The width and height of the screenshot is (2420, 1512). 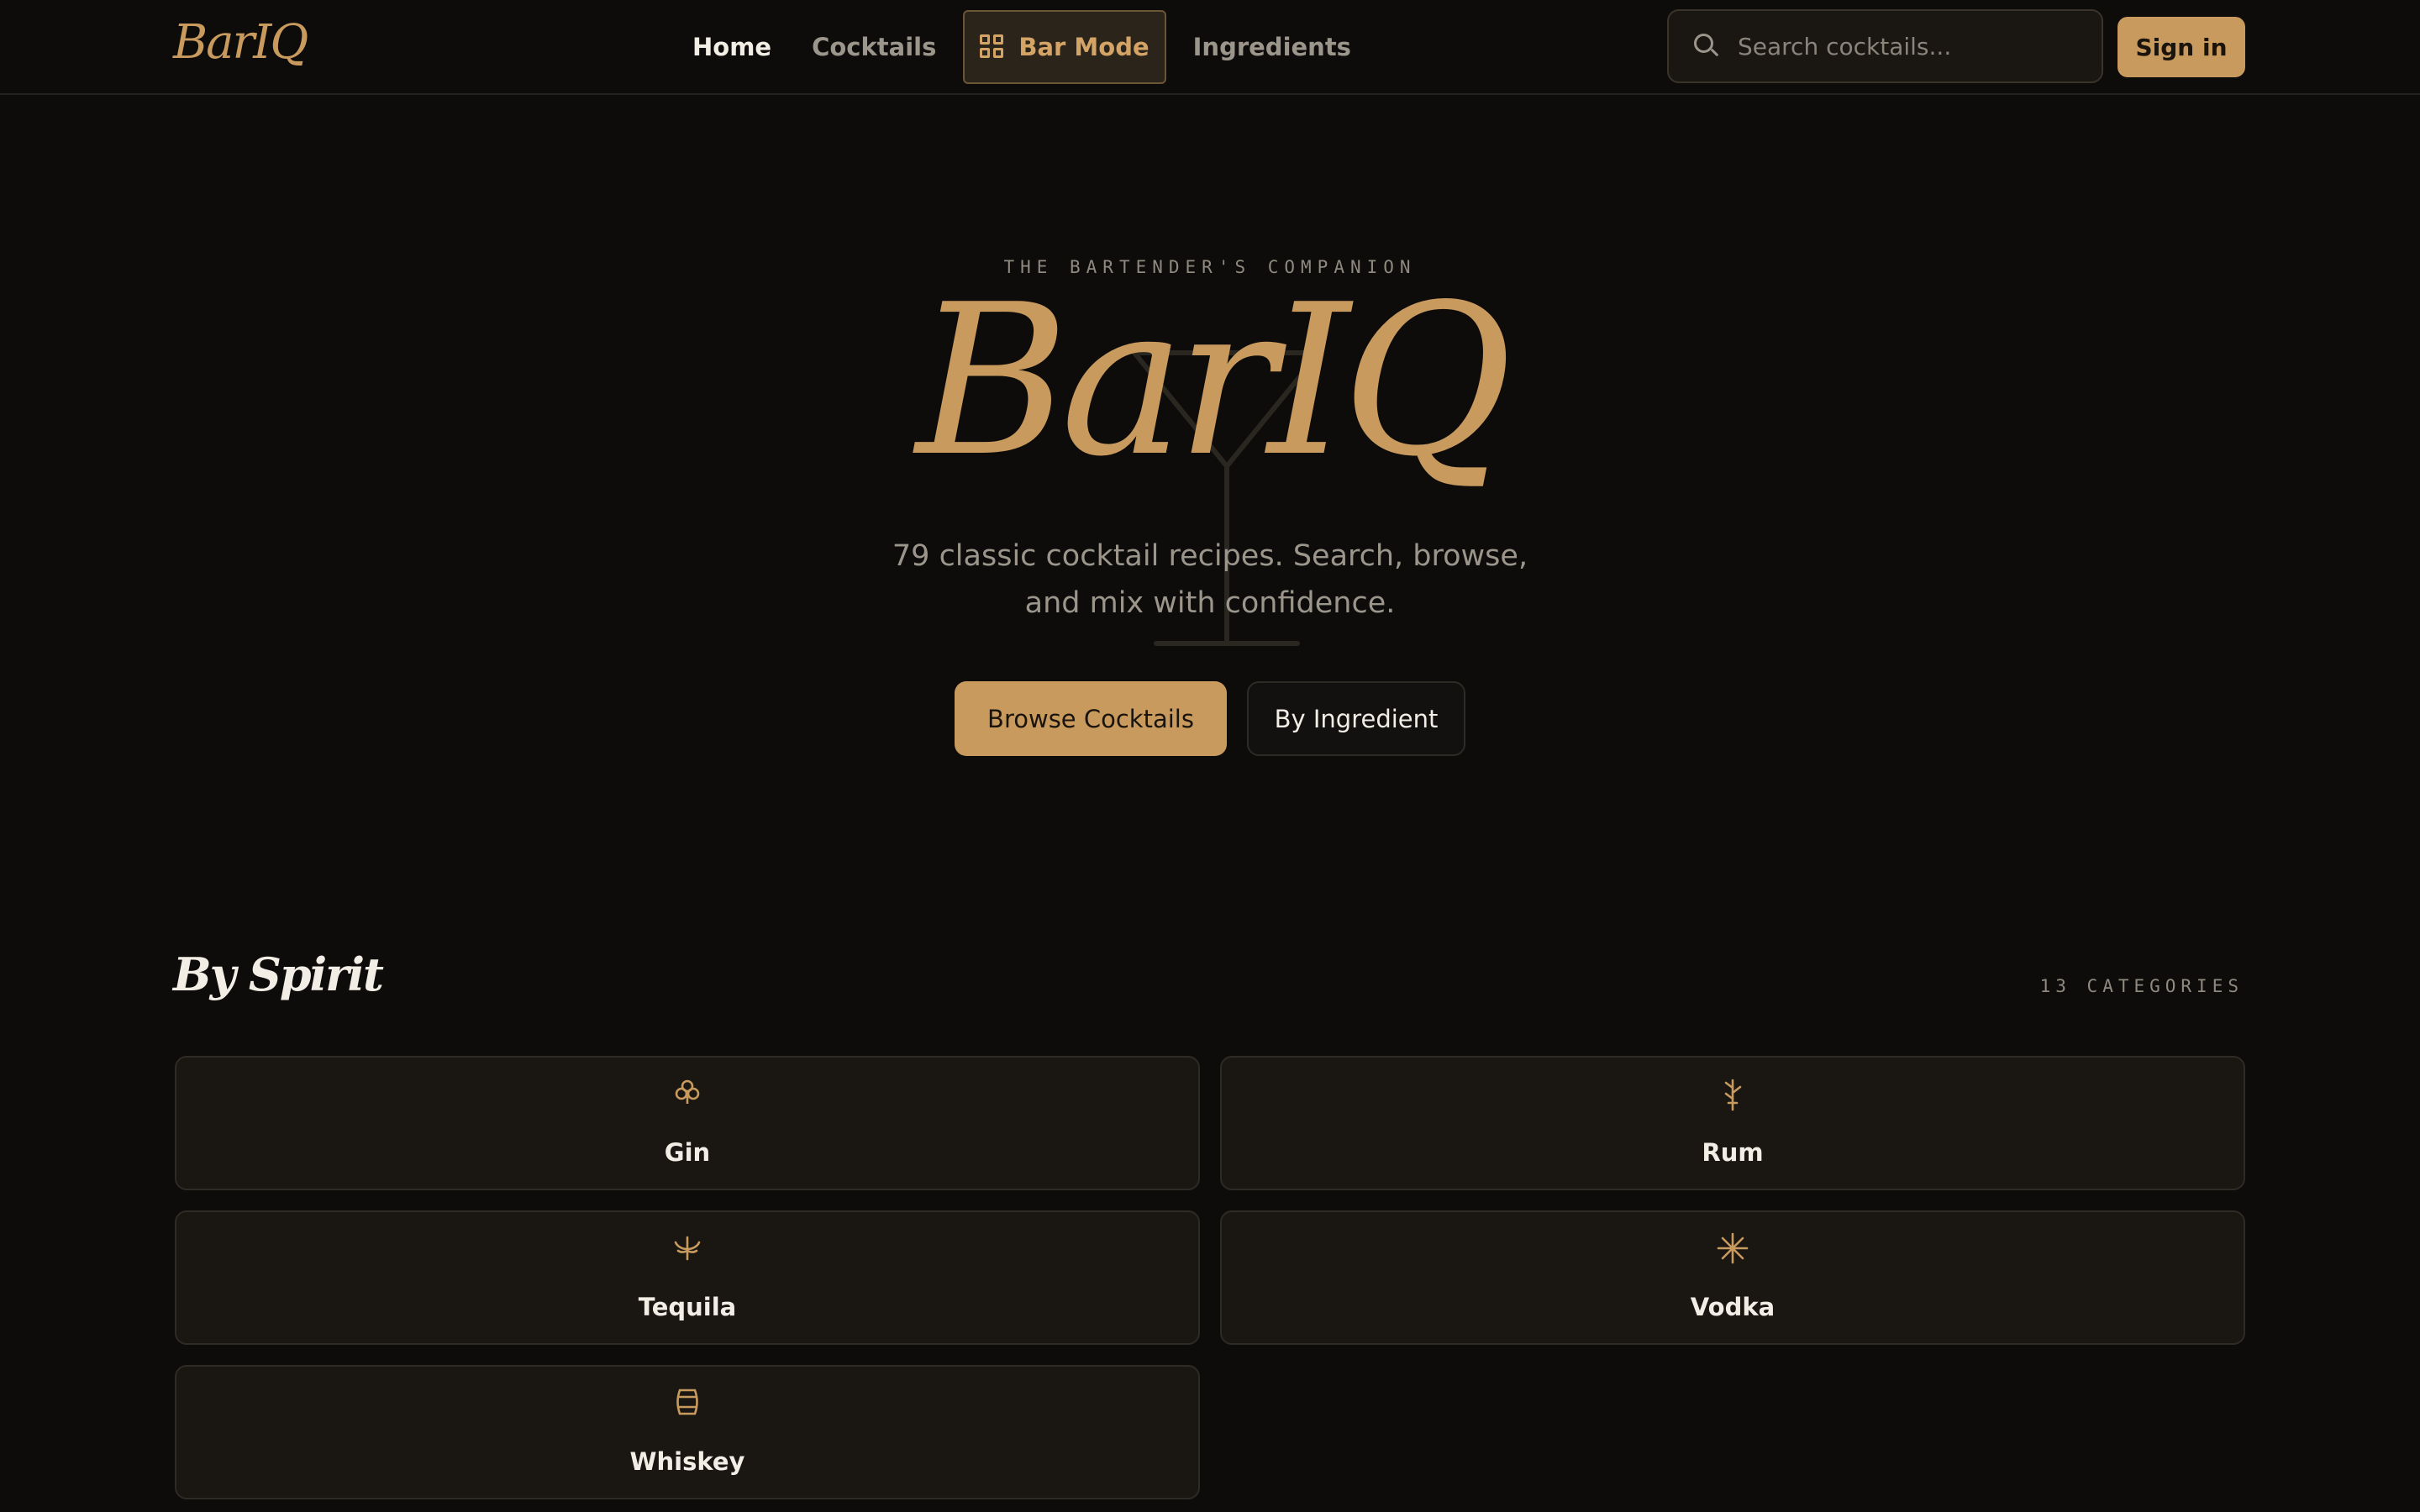 I want to click on barrel-icon, so click(x=687, y=1402).